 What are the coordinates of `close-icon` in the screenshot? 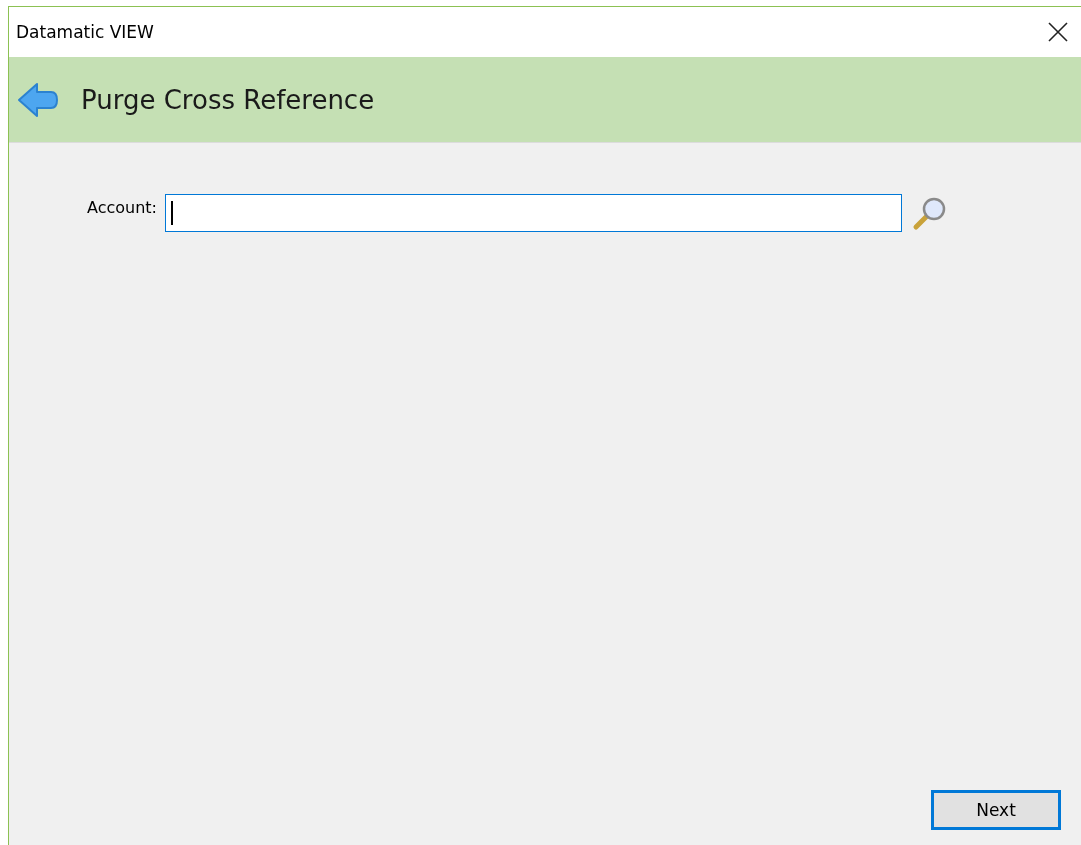 It's located at (1058, 32).